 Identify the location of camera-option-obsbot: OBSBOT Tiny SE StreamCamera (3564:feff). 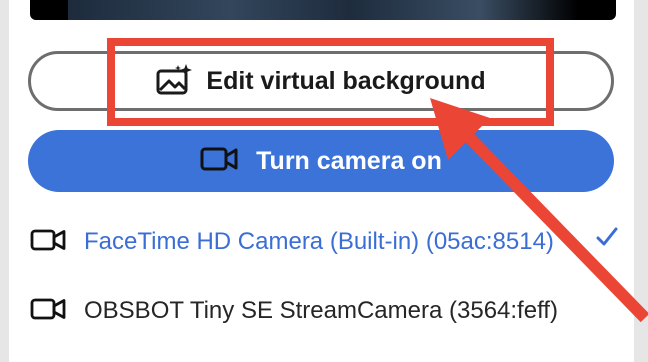
(325, 311).